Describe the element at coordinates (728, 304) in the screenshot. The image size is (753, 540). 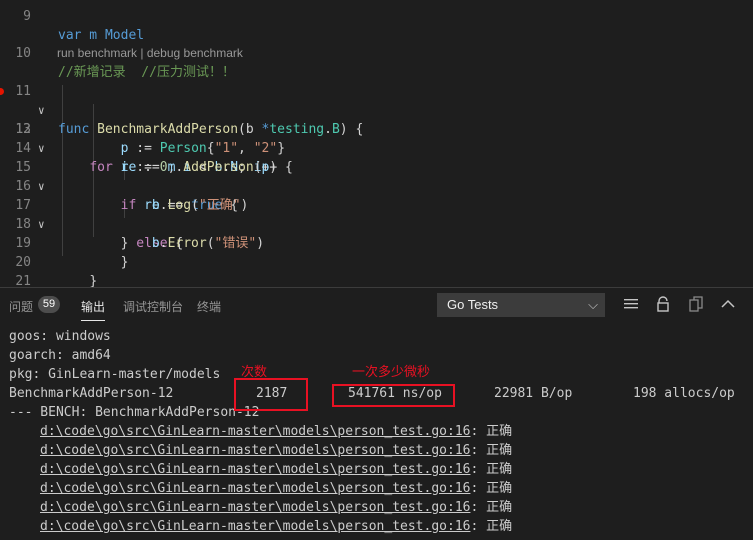
I see `chevron-up-icon` at that location.